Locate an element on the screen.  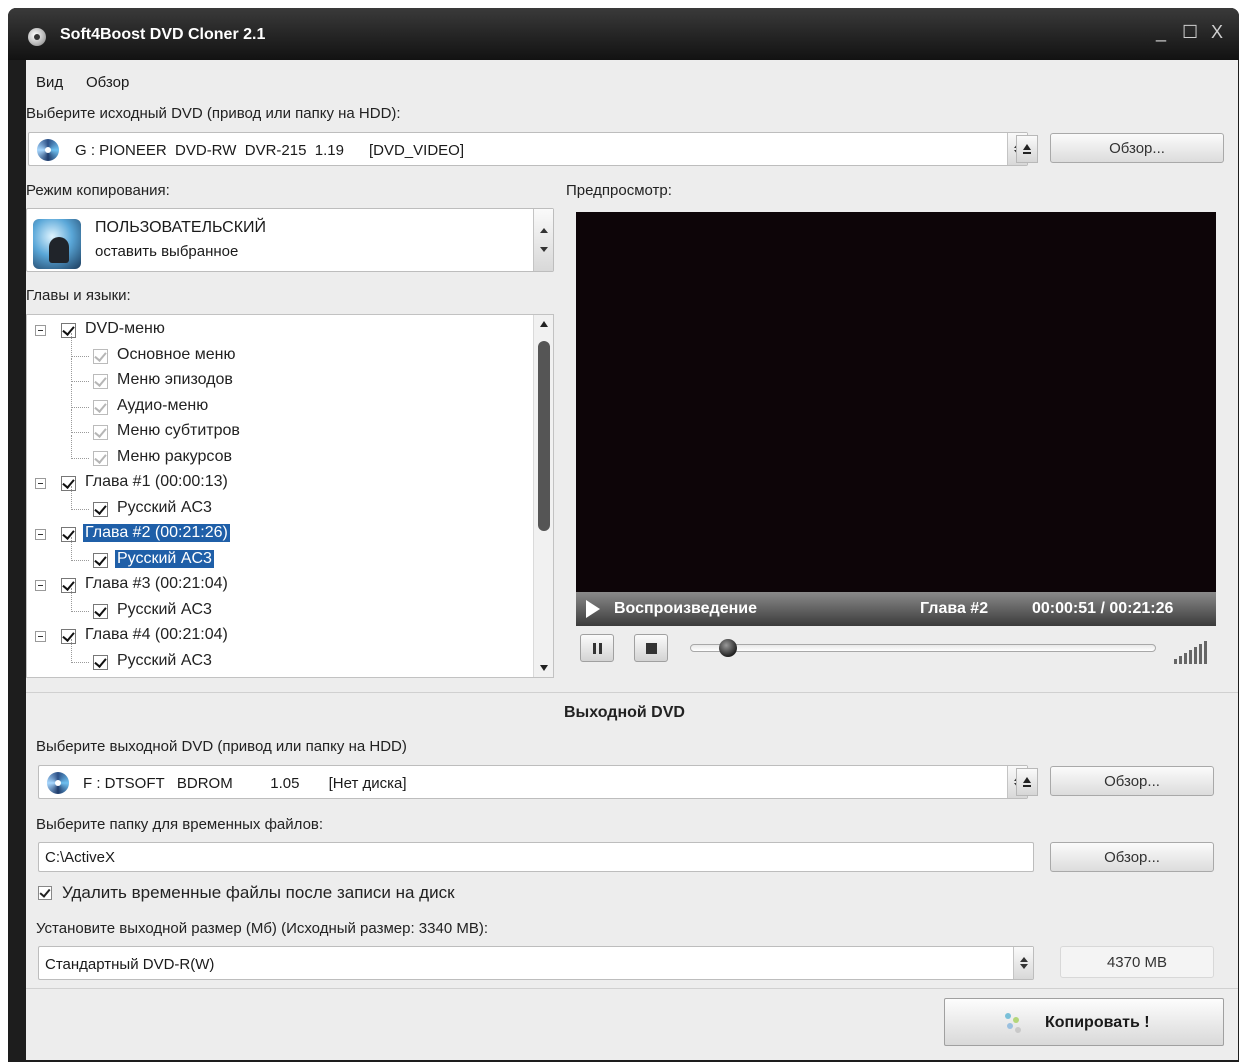
output-size-select: Стандартный DVD-R(W) is located at coordinates (536, 963).